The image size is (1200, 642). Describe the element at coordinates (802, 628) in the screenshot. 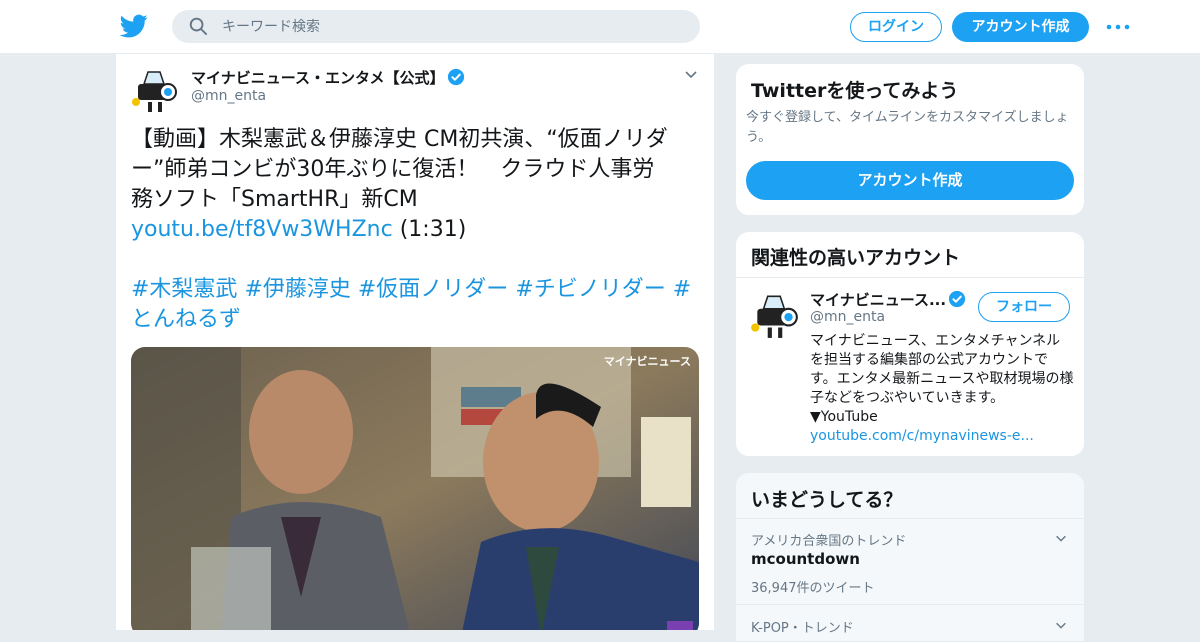

I see `trend-context: K-POP・トレンド` at that location.